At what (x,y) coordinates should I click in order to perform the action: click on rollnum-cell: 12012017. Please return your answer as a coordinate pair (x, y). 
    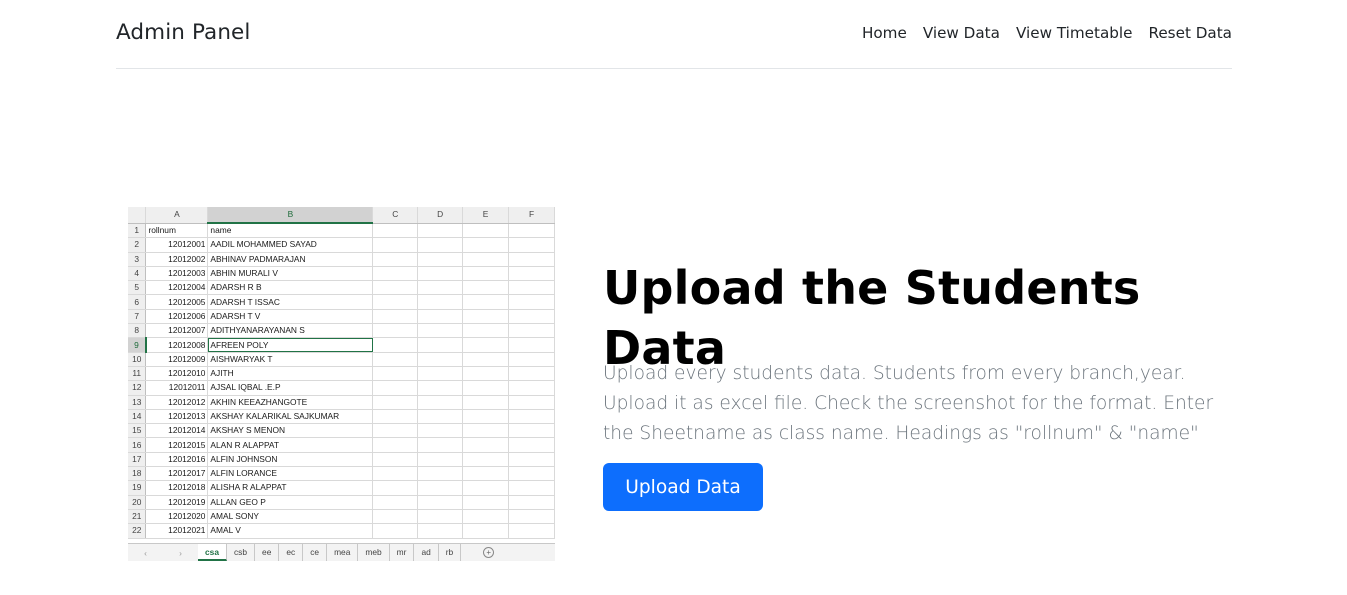
    Looking at the image, I should click on (177, 474).